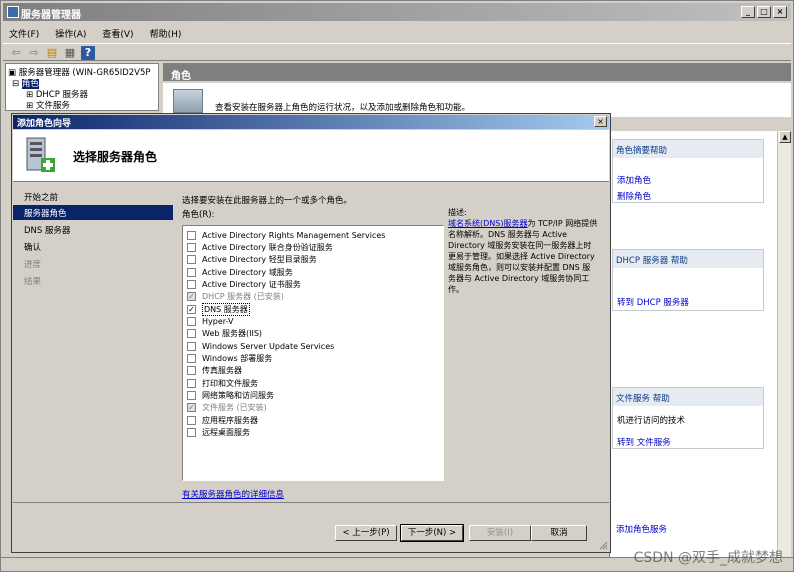 This screenshot has width=794, height=572. I want to click on step-results: 结果, so click(33, 282).